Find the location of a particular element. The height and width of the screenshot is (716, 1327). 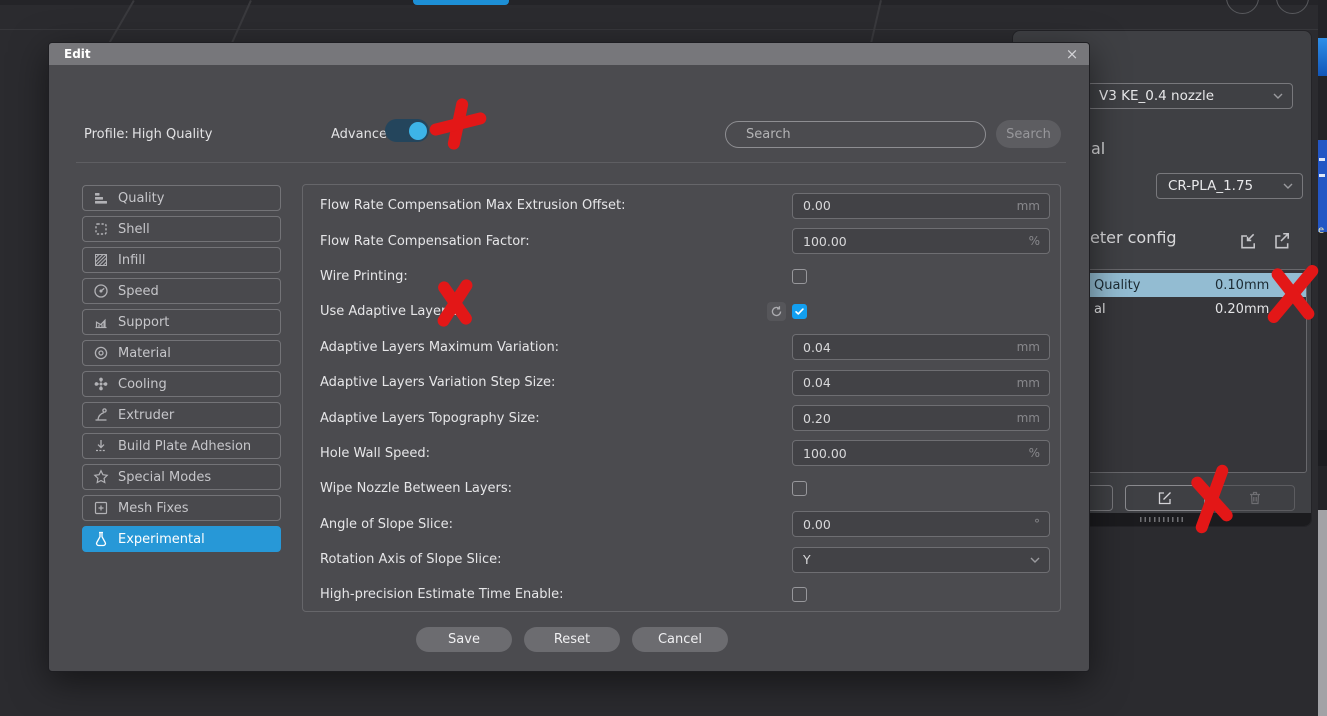

material-icon is located at coordinates (101, 353).